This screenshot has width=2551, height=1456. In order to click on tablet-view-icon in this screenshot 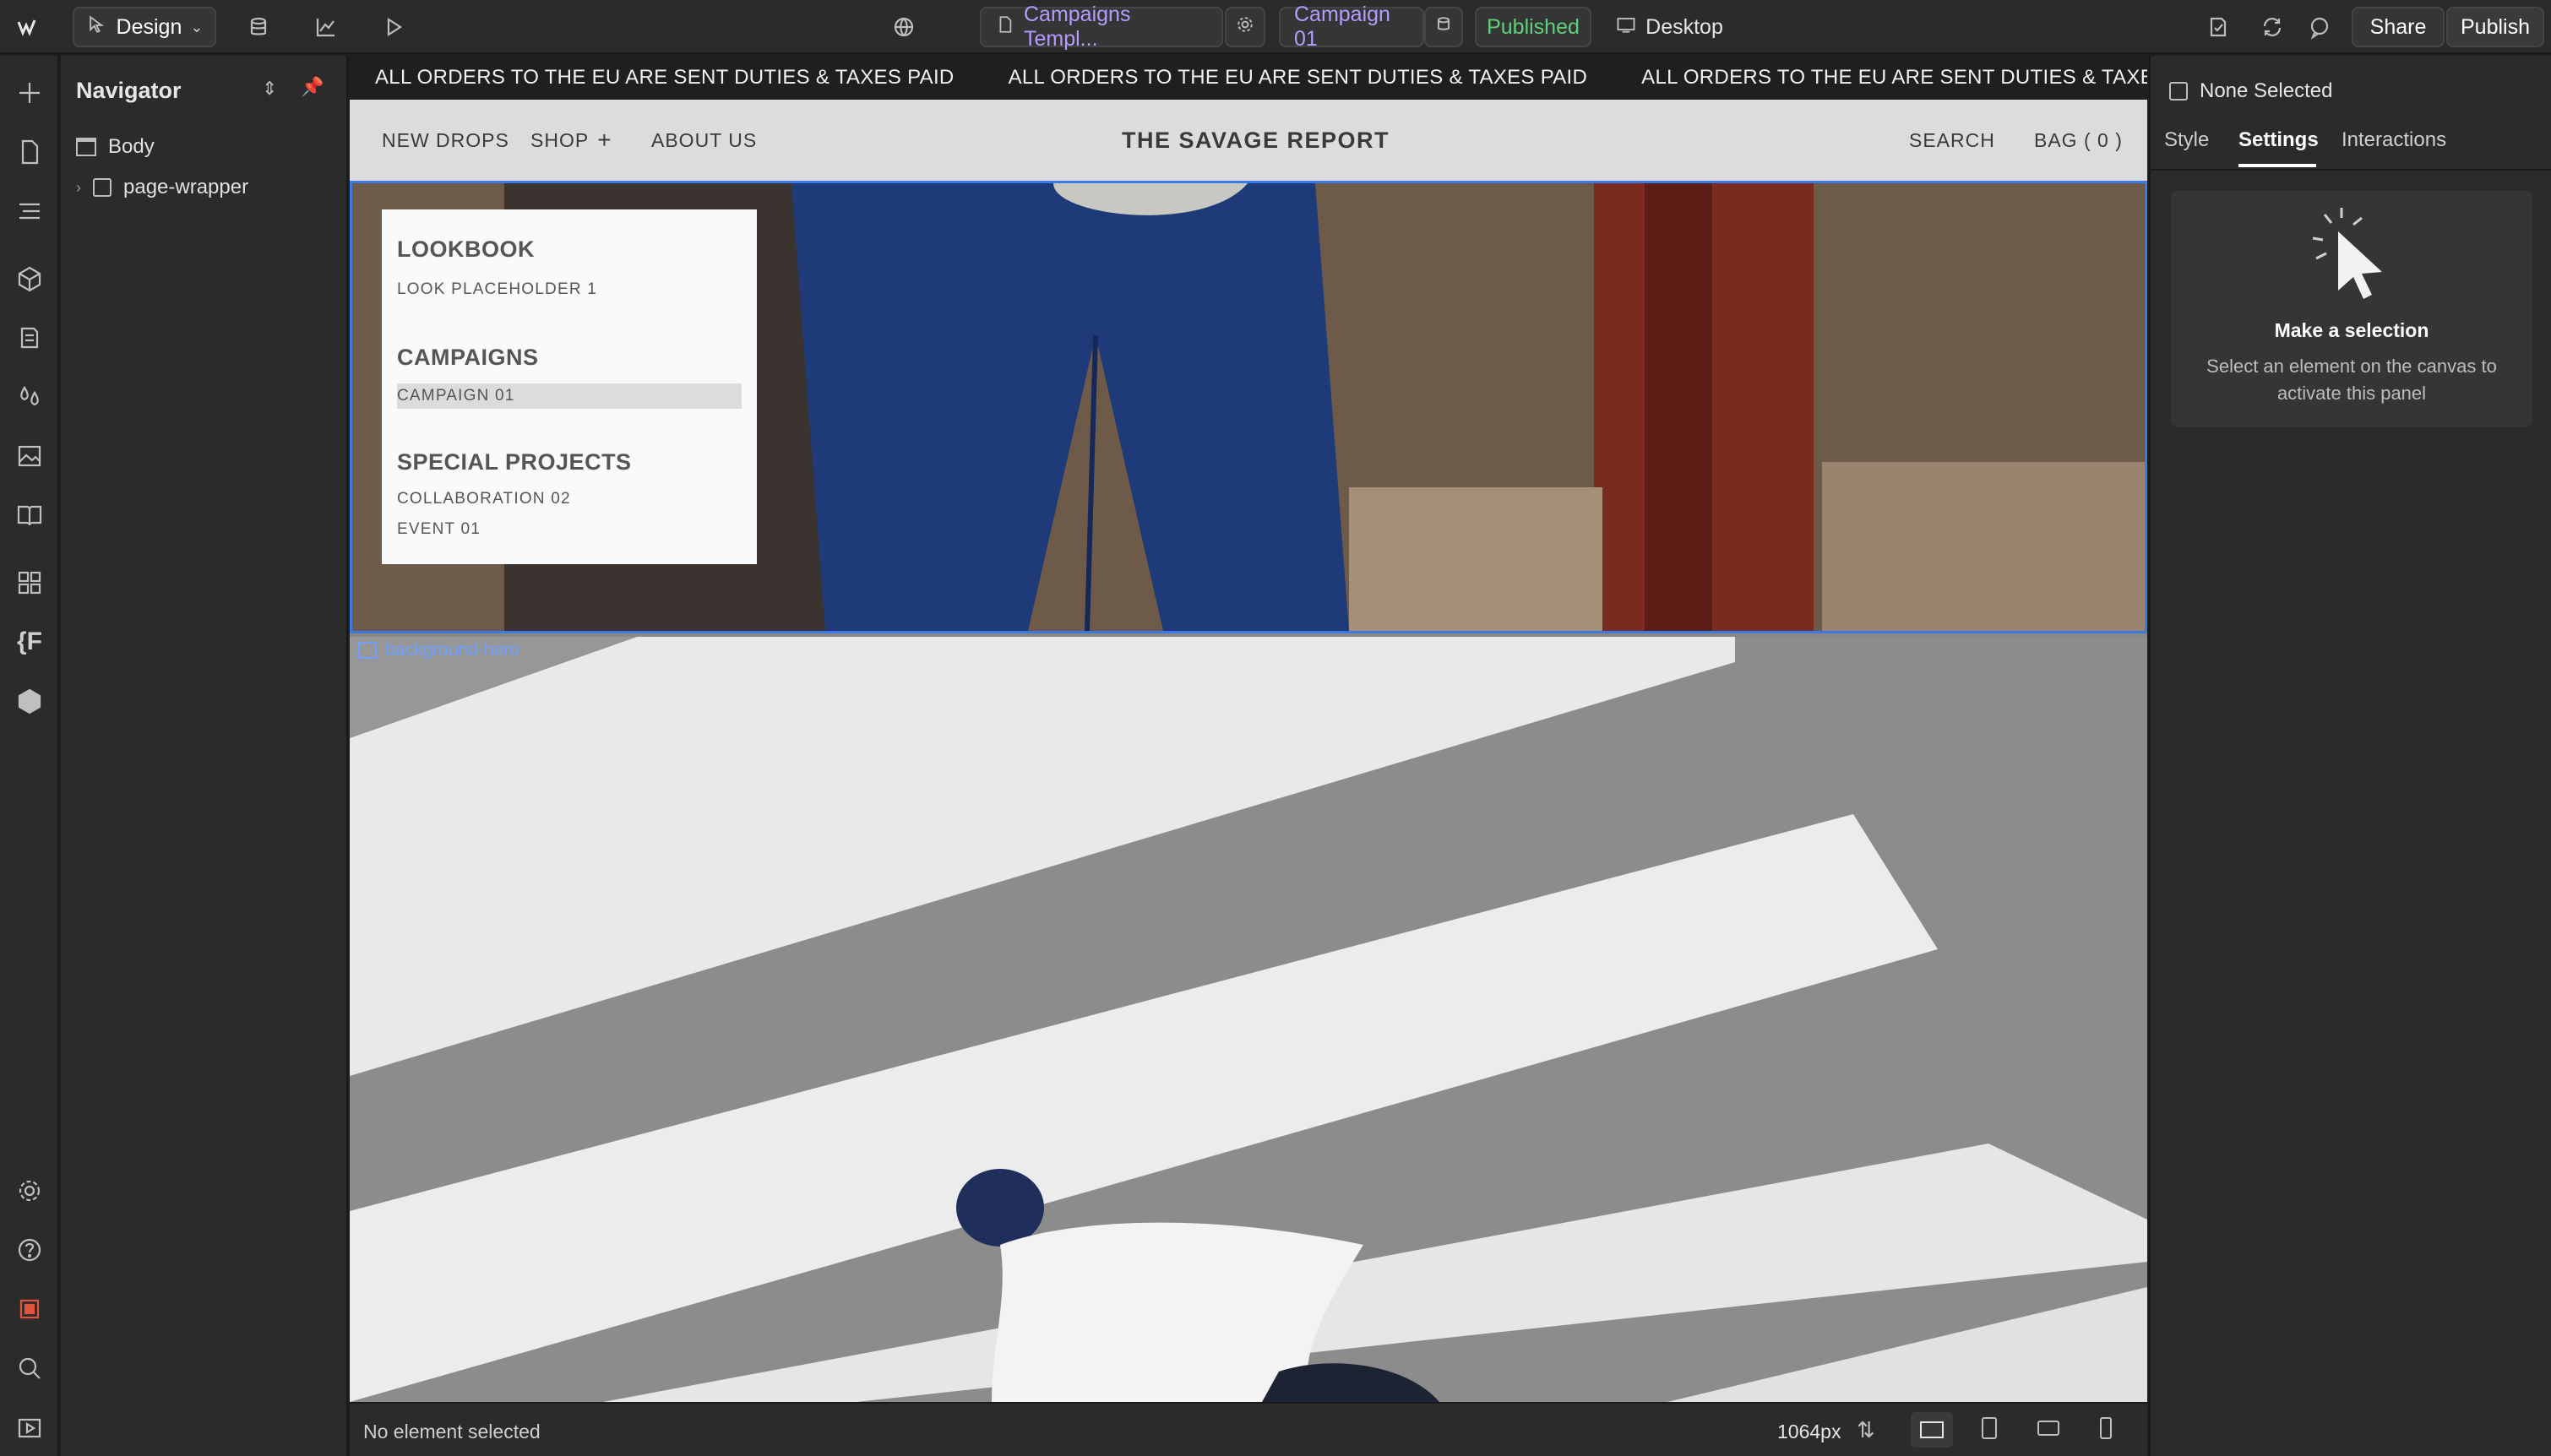, I will do `click(1989, 1428)`.